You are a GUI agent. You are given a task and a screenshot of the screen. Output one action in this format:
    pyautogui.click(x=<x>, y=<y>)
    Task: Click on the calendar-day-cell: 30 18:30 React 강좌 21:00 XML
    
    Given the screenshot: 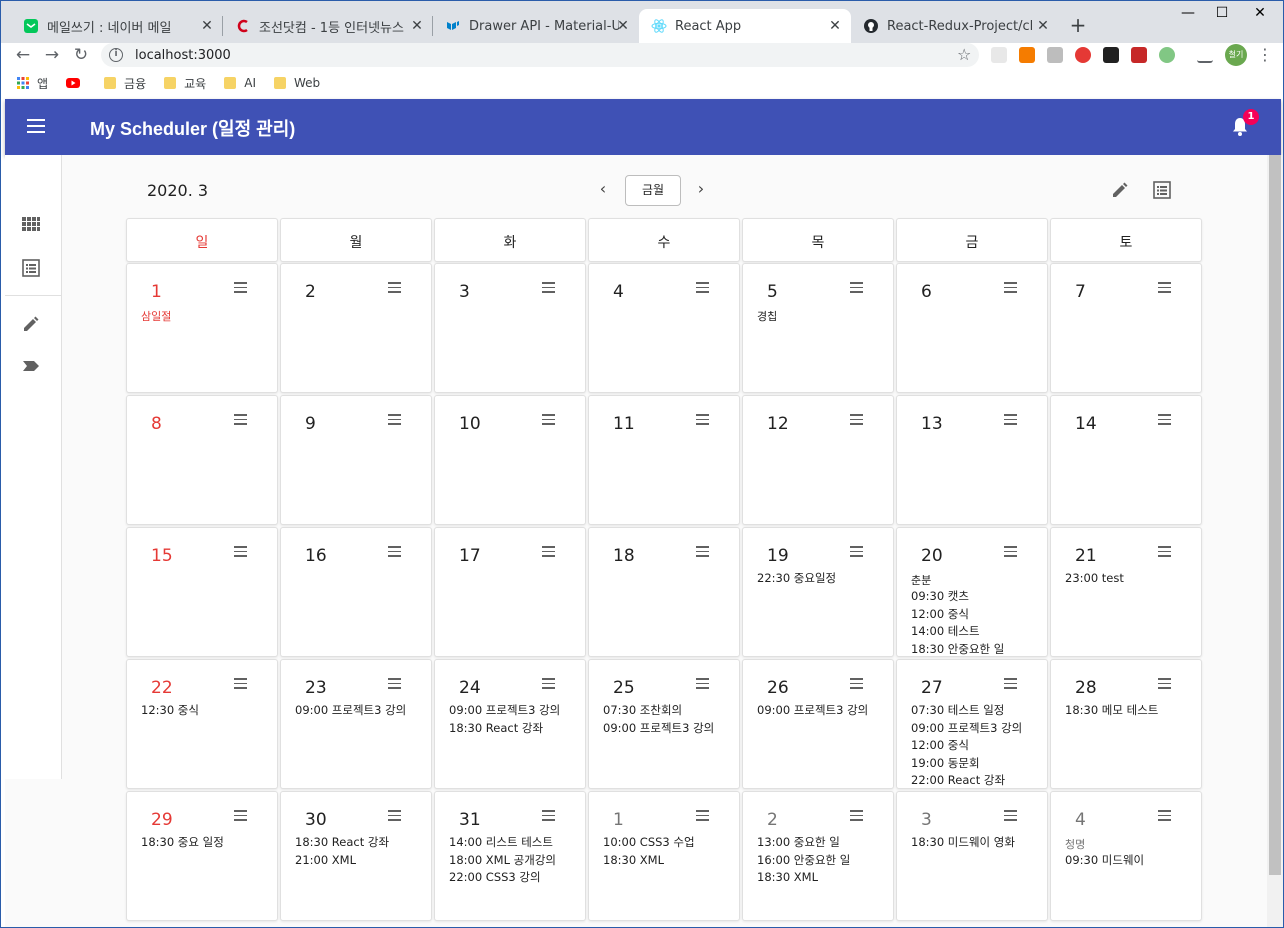 What is the action you would take?
    pyautogui.click(x=356, y=856)
    